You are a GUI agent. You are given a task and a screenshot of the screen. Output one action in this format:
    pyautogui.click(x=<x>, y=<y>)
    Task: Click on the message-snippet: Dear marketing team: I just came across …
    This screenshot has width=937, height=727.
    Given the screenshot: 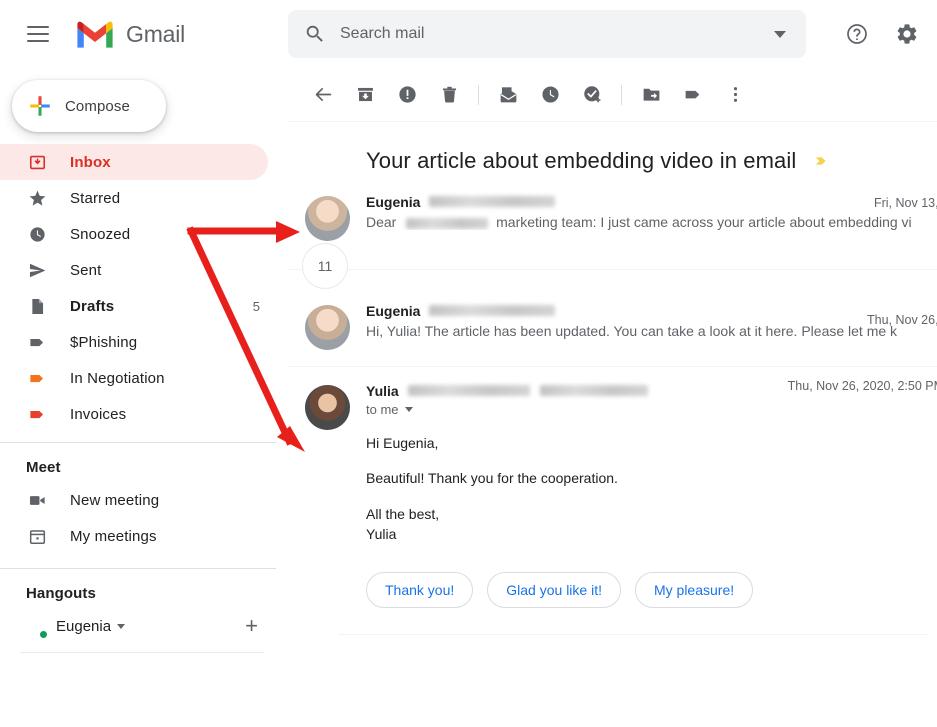 What is the action you would take?
    pyautogui.click(x=651, y=222)
    